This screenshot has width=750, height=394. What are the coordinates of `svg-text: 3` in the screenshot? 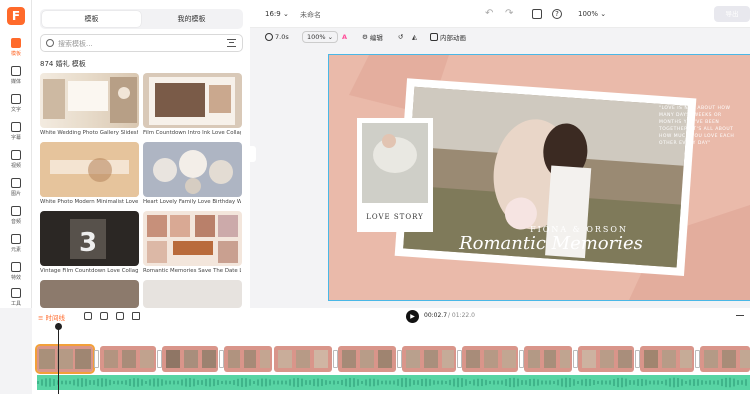 It's located at (88, 243).